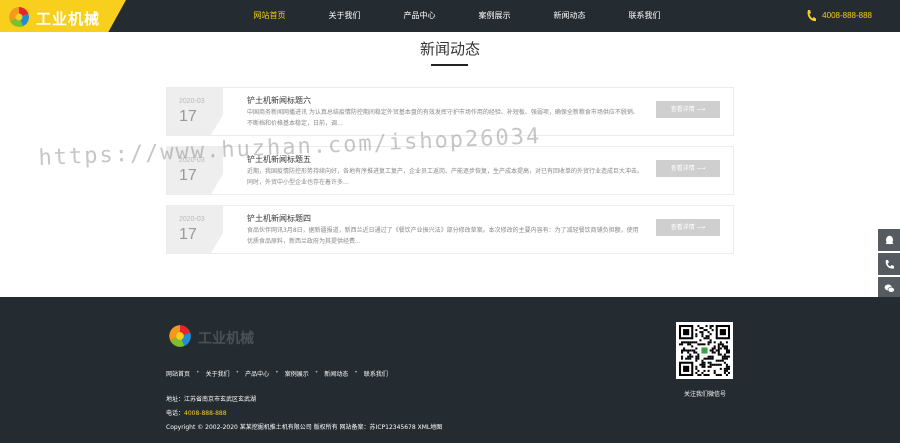  I want to click on title-underline, so click(449, 65).